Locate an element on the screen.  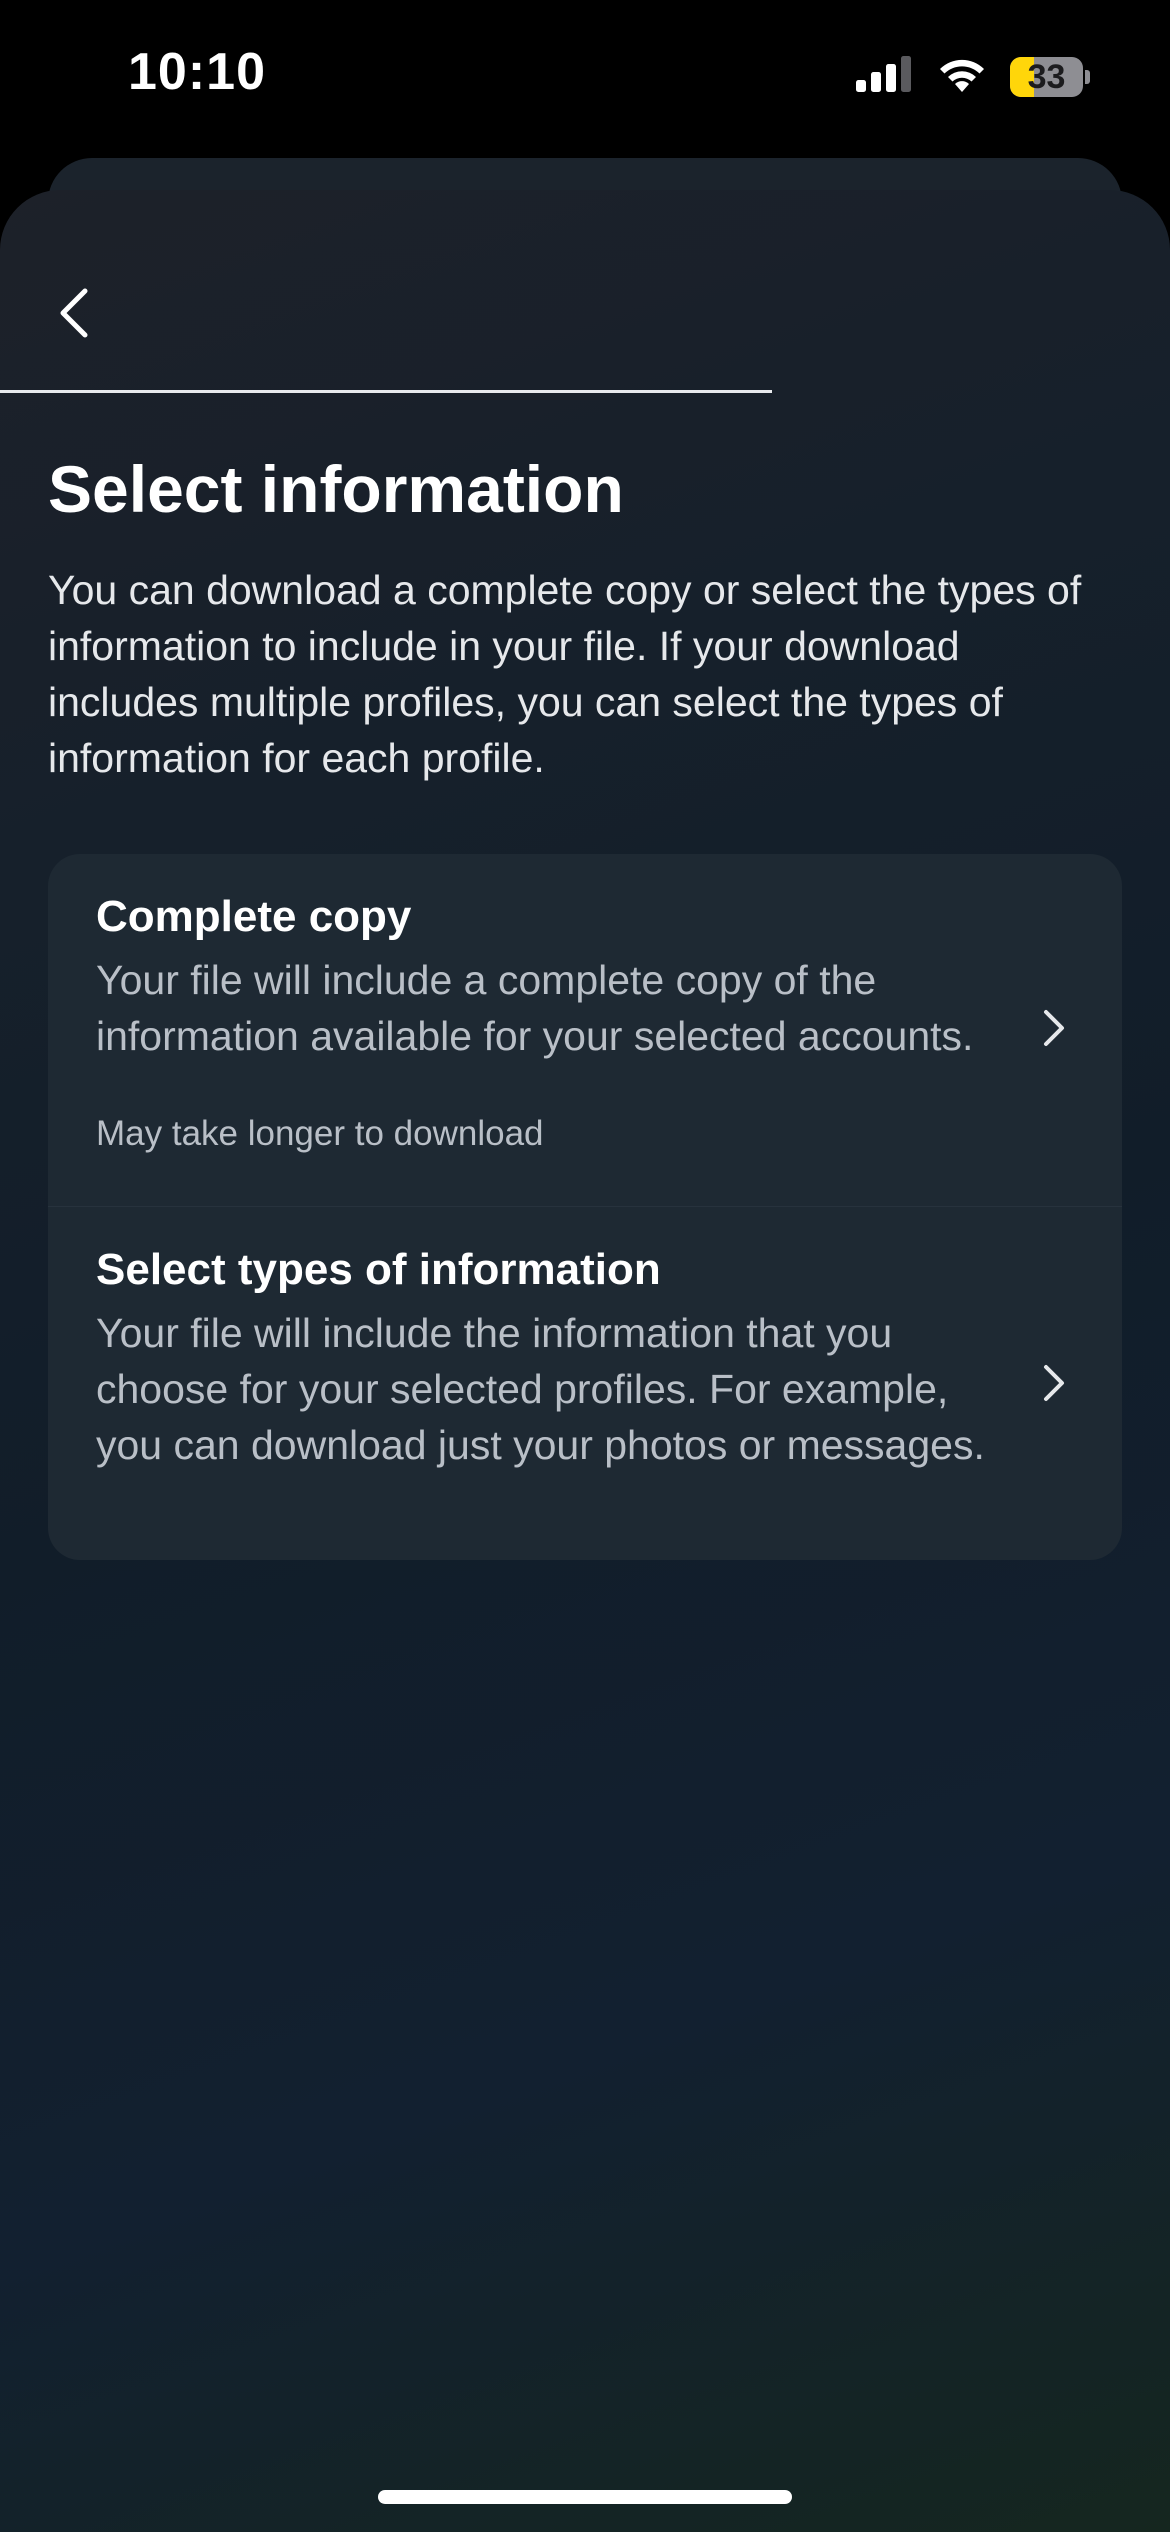
page-title: Select information is located at coordinates (336, 489).